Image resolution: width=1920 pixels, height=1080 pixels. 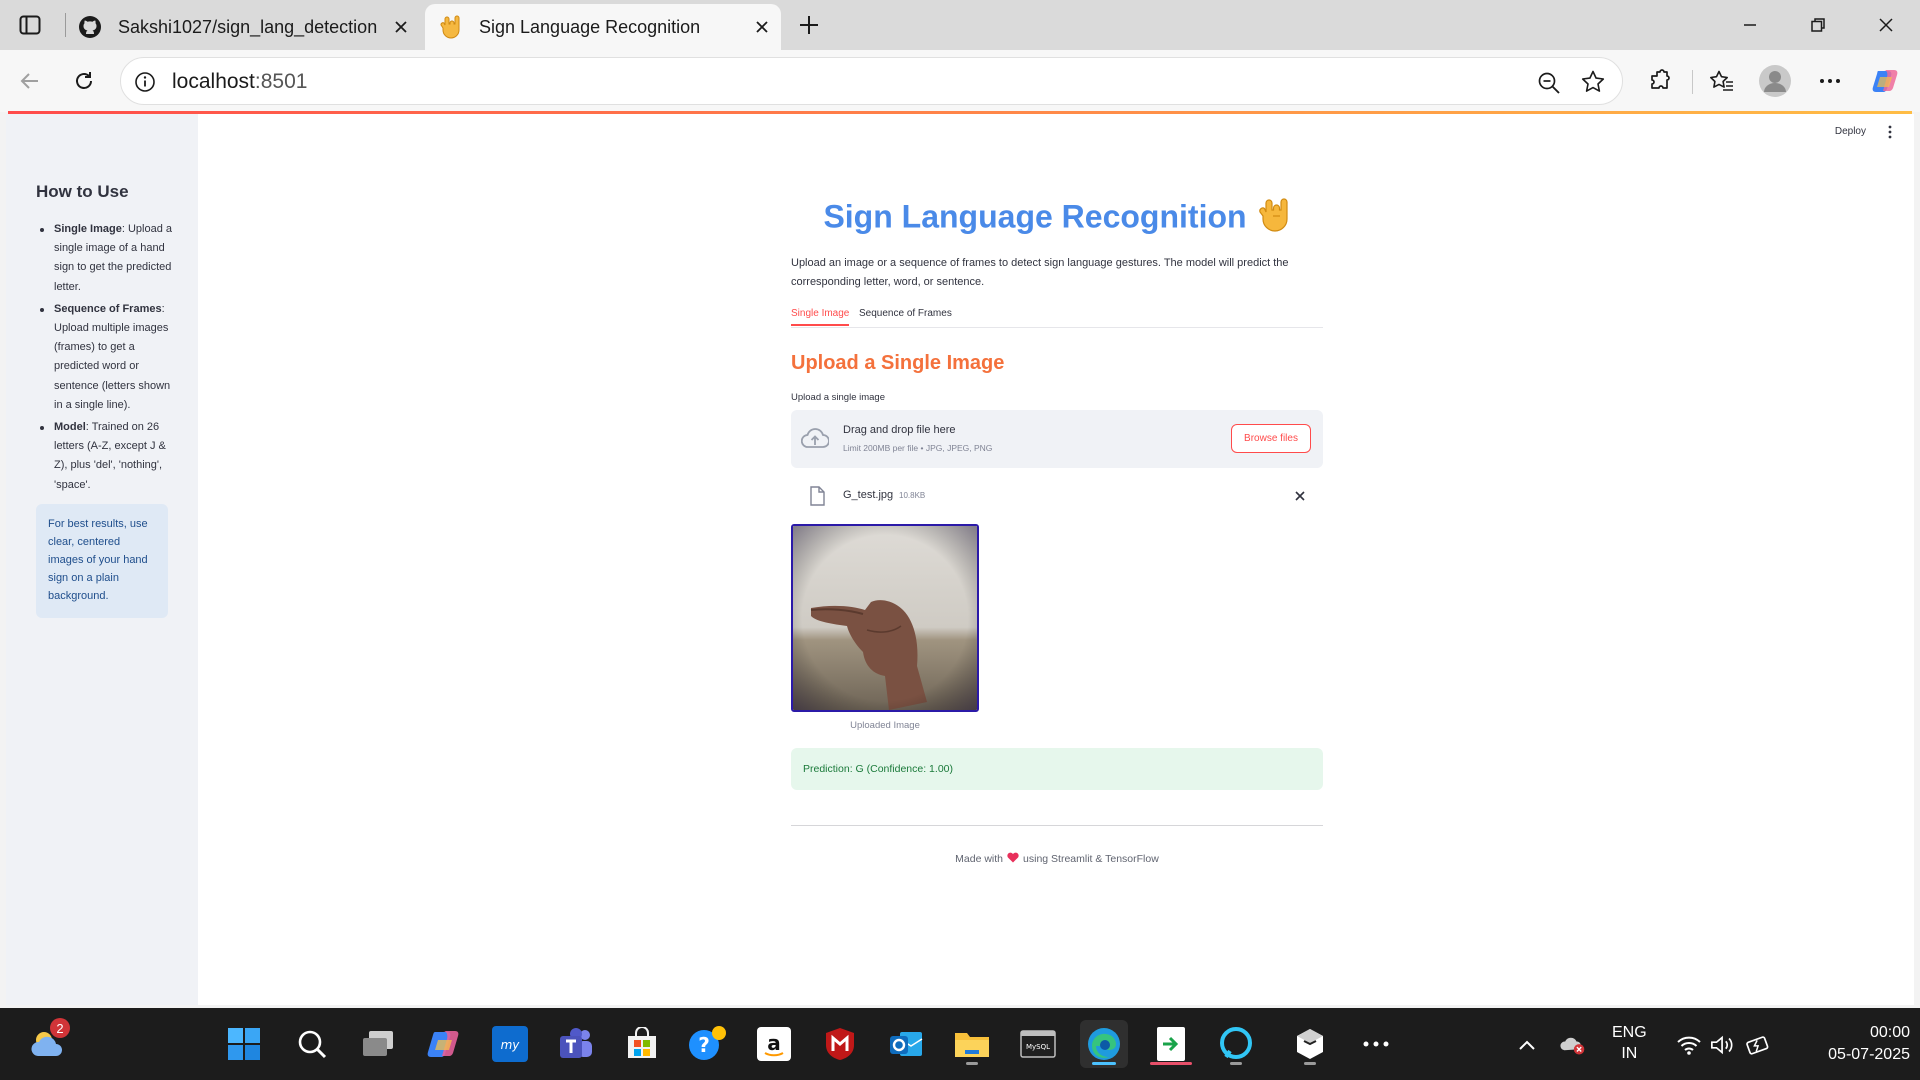 I want to click on tab-sign-language: Sign Language Recognition, so click(x=603, y=27).